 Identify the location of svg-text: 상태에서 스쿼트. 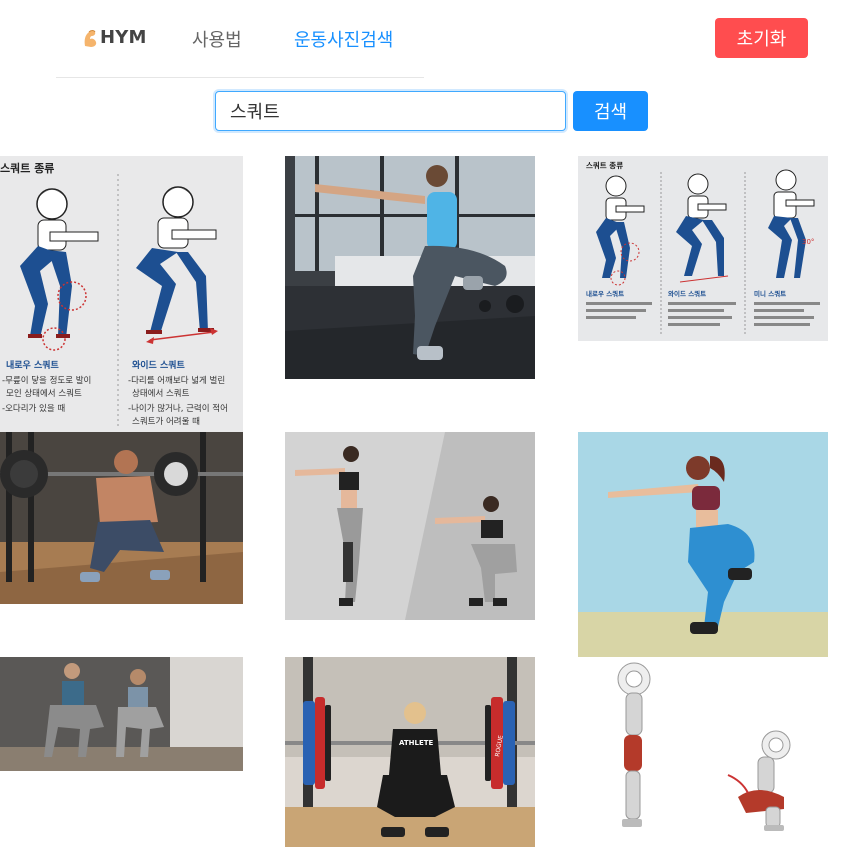
(161, 393).